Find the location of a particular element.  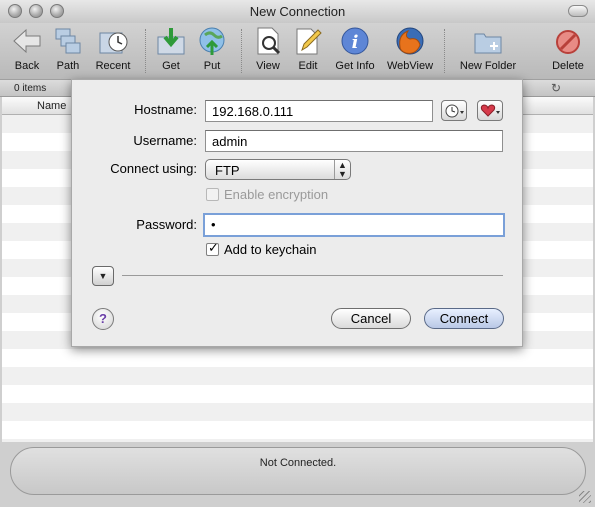

connect-using-label: Connect using: is located at coordinates (153, 168).